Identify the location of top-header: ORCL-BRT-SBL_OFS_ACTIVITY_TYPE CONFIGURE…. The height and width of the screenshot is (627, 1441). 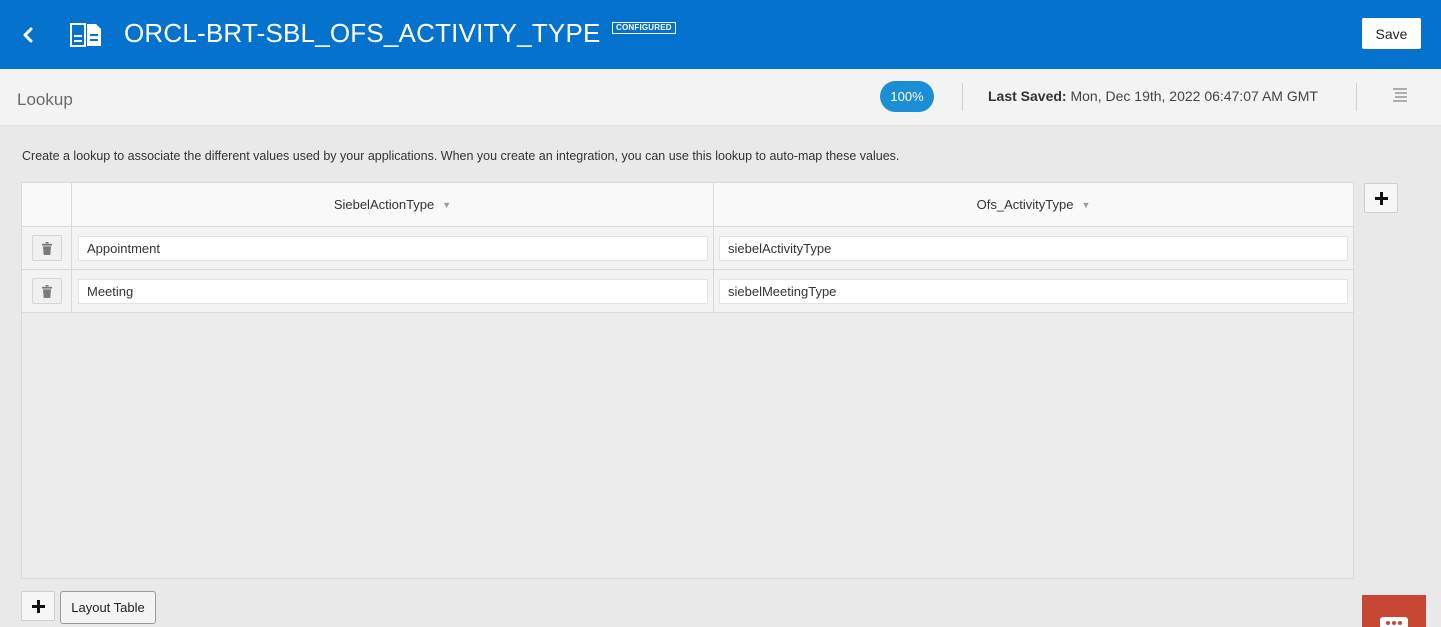
(720, 34).